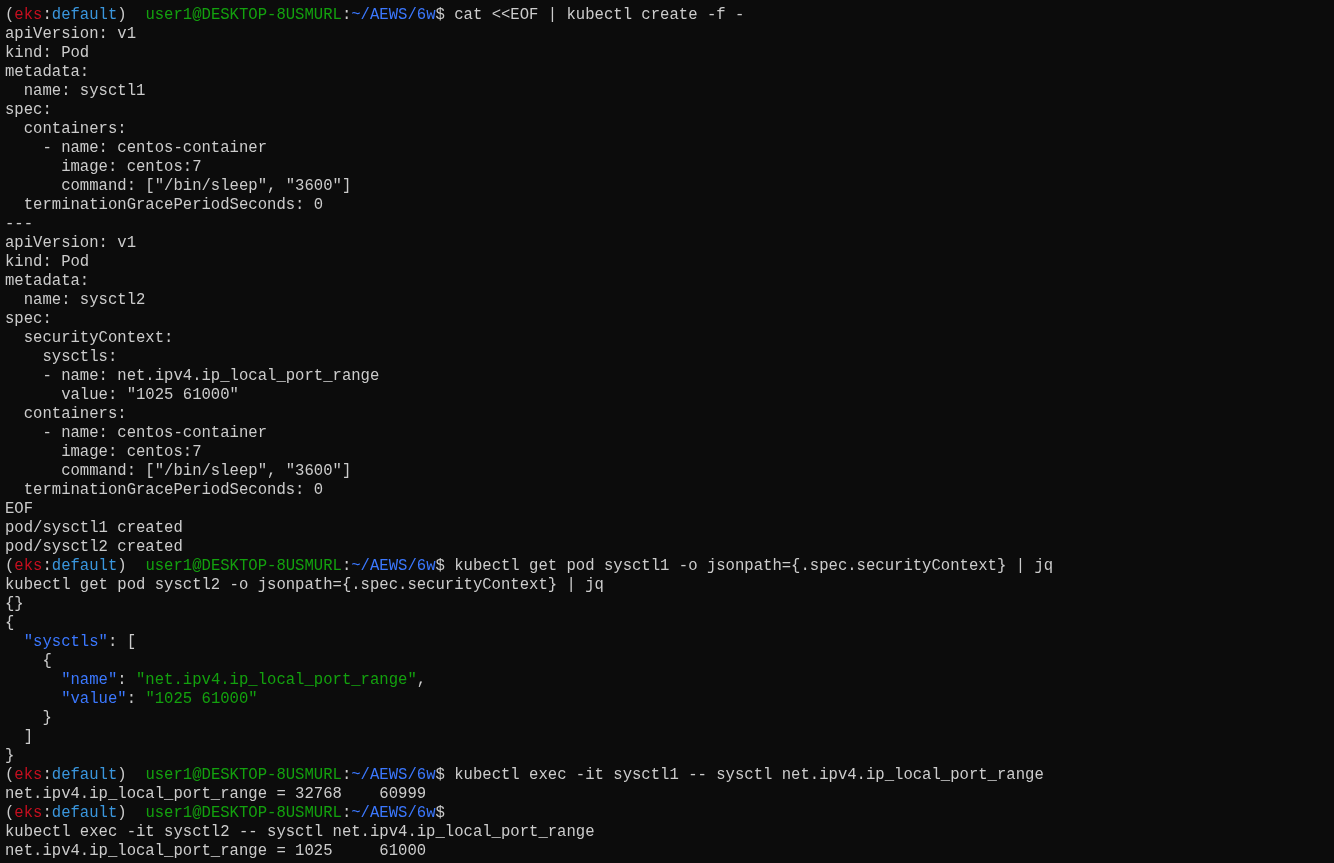 Image resolution: width=1334 pixels, height=863 pixels. What do you see at coordinates (98, 338) in the screenshot?
I see `output-line: securityContext:` at bounding box center [98, 338].